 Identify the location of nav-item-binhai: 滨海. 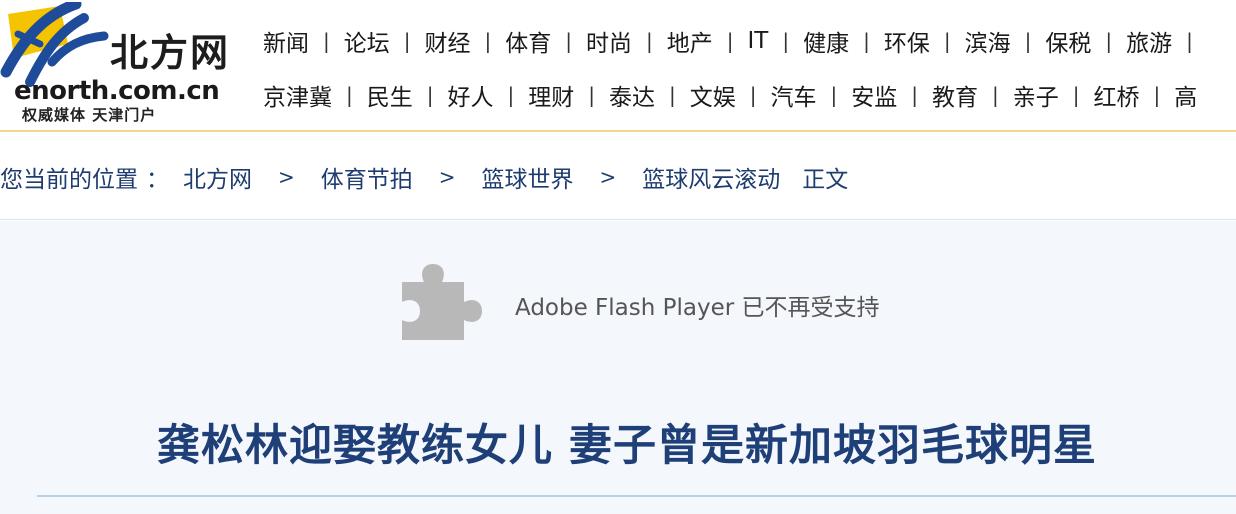
(988, 41).